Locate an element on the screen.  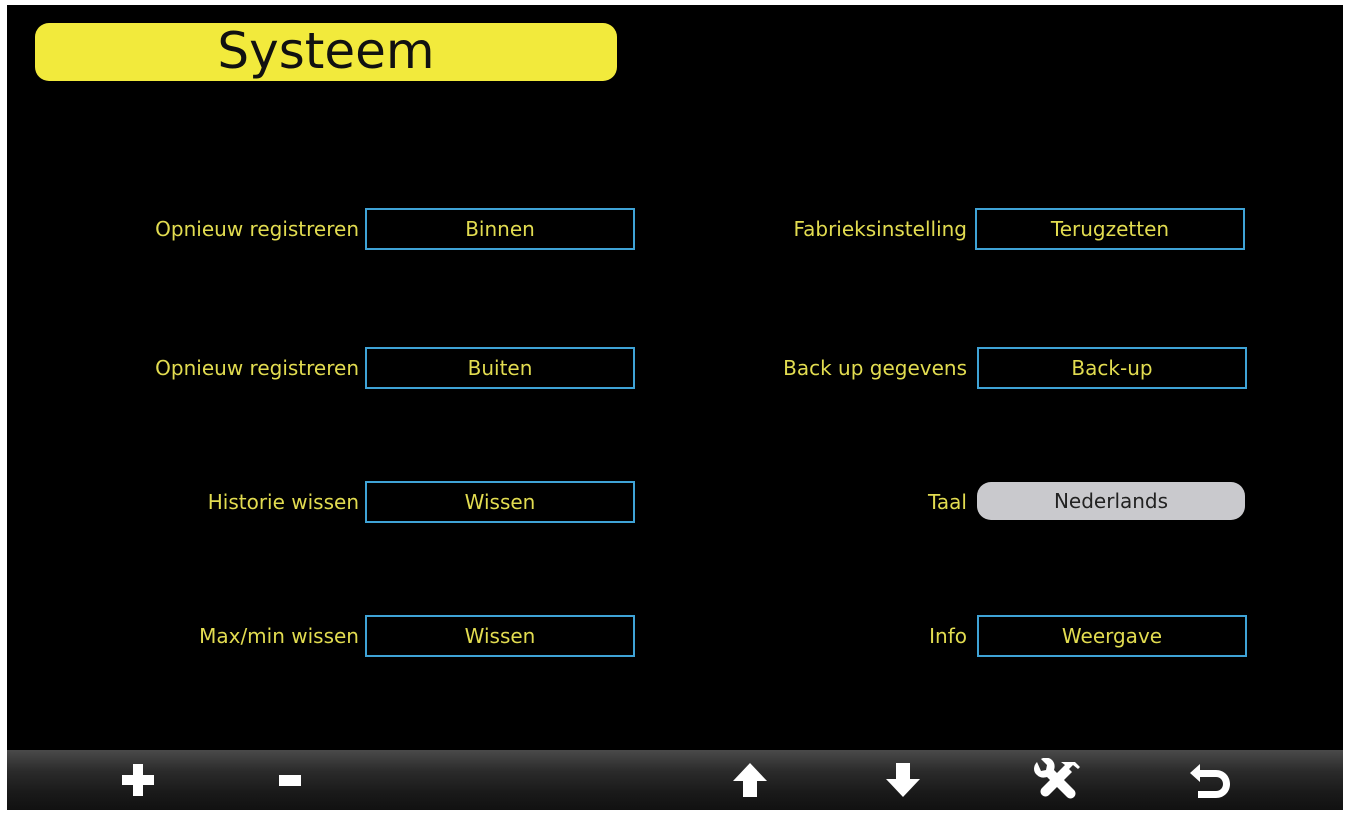
setting-row-info: Info Weergave is located at coordinates (947, 636).